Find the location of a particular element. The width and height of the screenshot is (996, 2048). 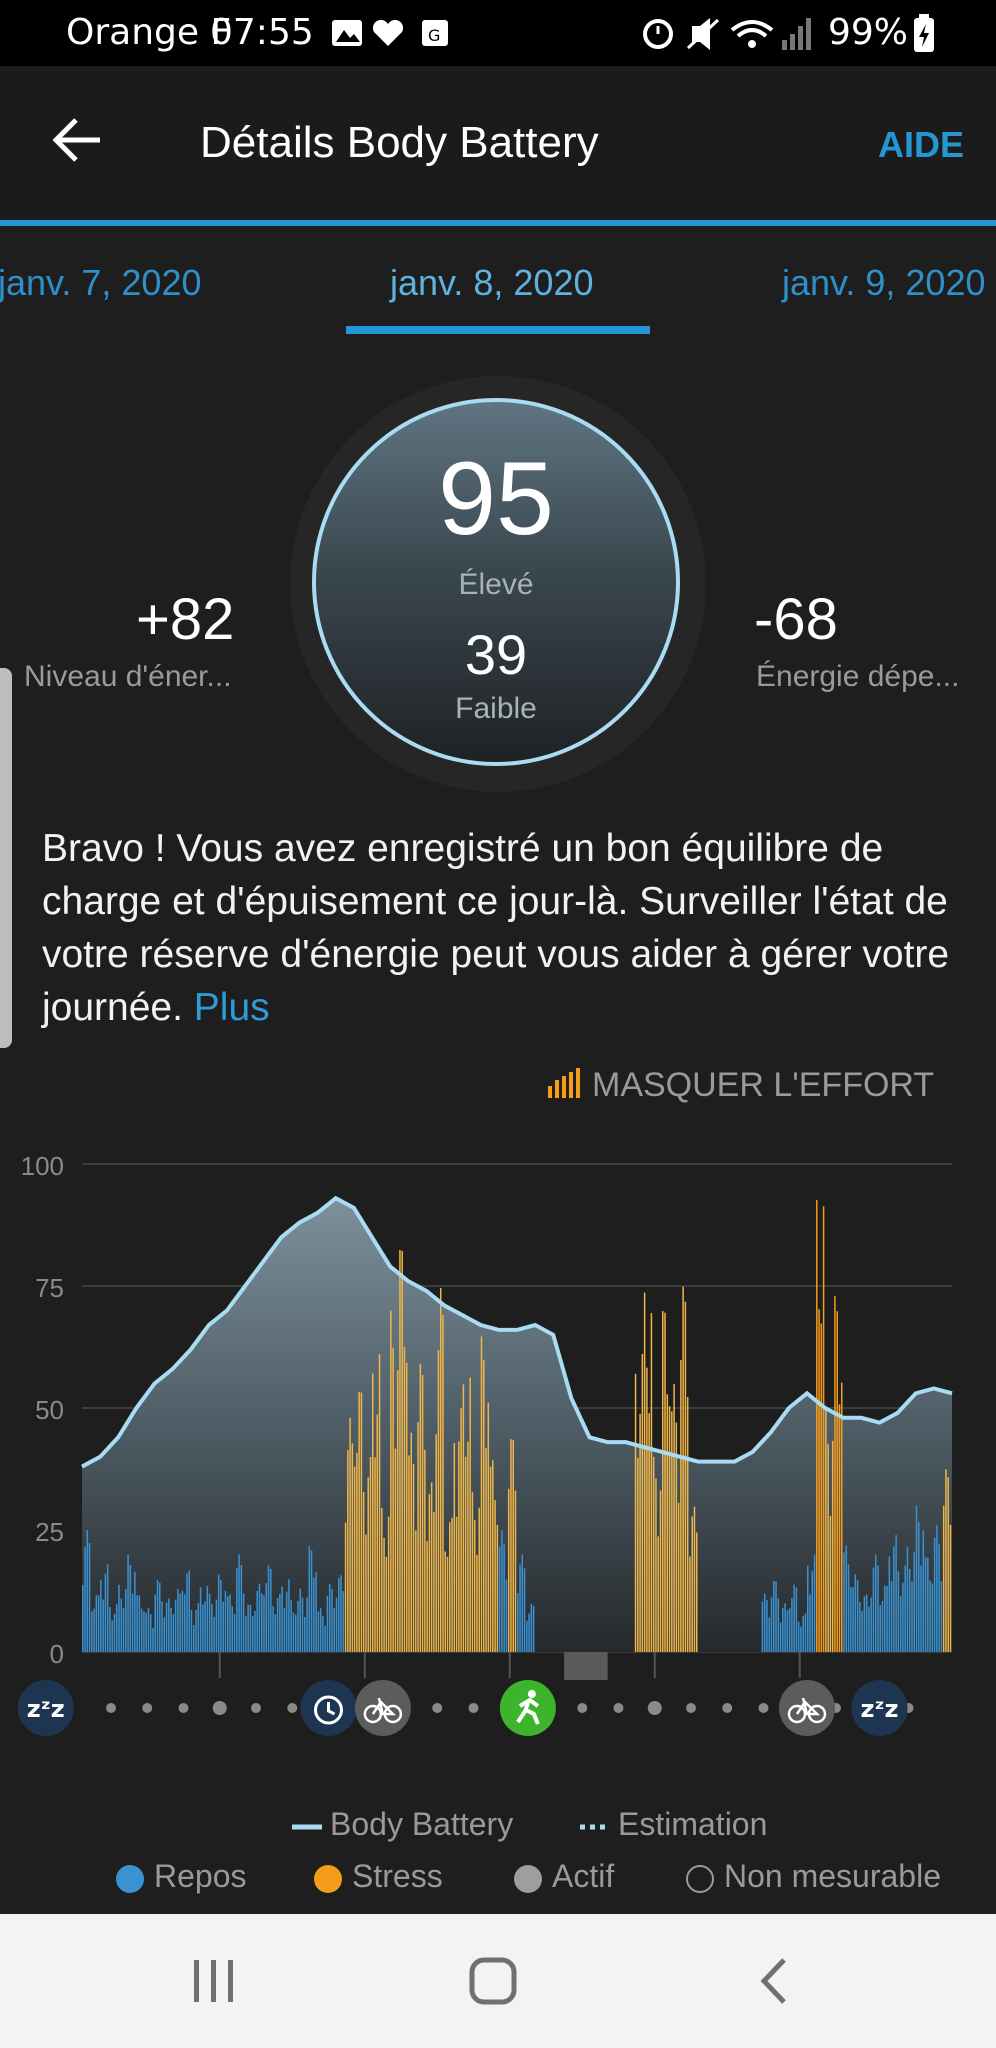

more-link: Plus is located at coordinates (232, 1007).